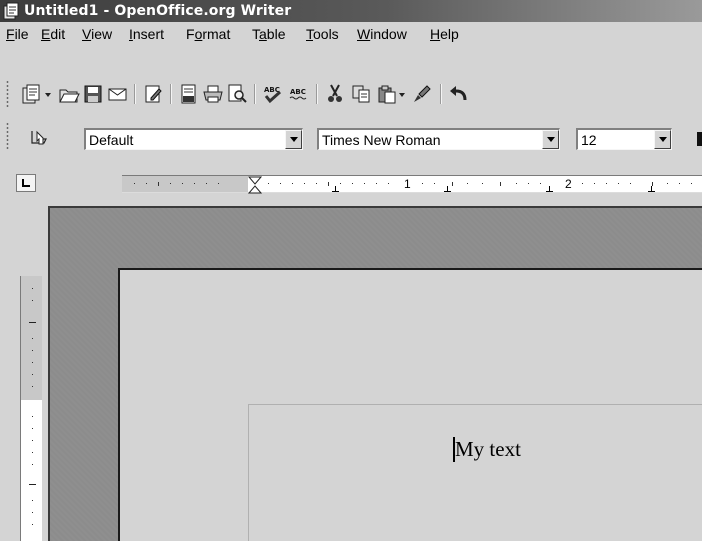 The width and height of the screenshot is (702, 541). Describe the element at coordinates (39, 137) in the screenshot. I see `styles-formatting-icon` at that location.